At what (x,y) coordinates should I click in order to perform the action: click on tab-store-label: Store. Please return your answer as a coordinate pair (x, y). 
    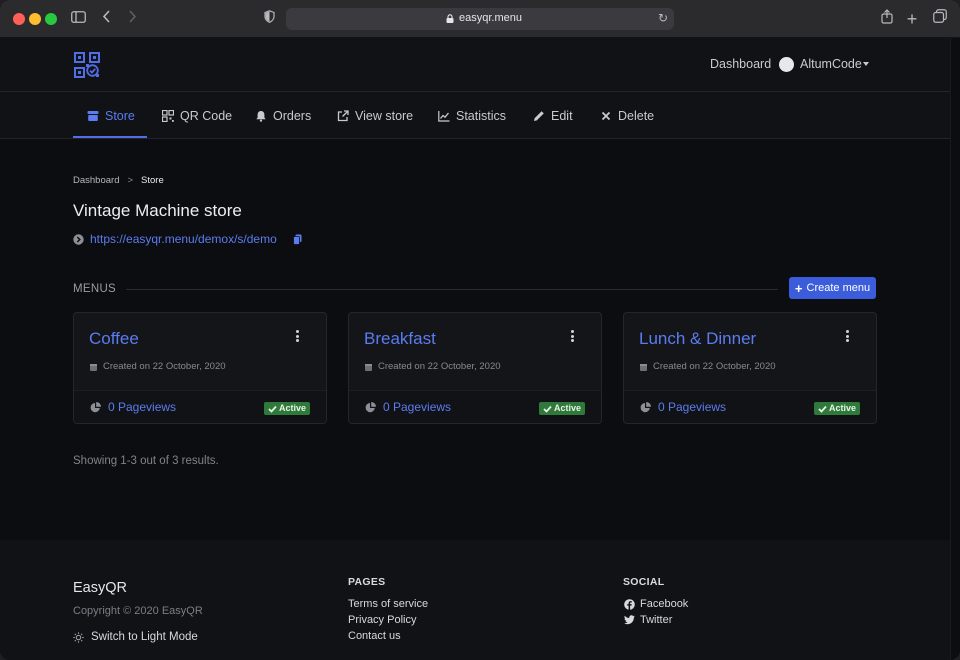
    Looking at the image, I should click on (120, 116).